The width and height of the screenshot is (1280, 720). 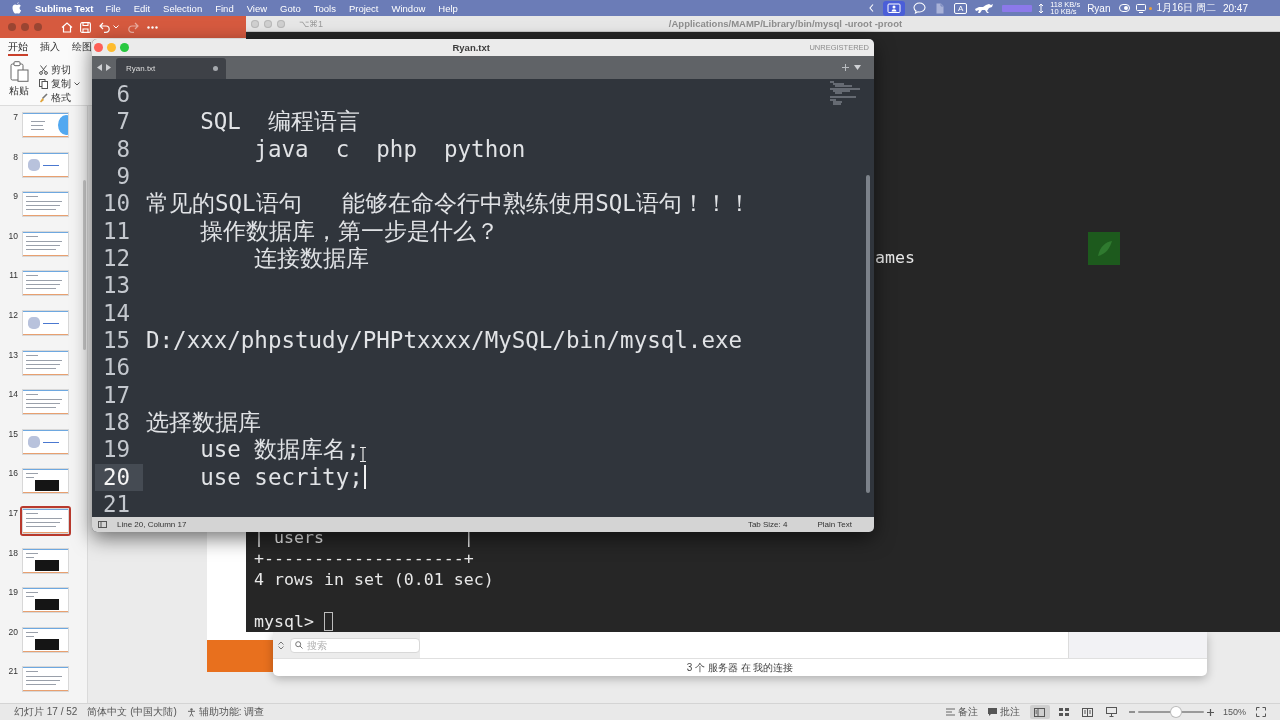 What do you see at coordinates (834, 524) in the screenshot?
I see `syntax-setting: Plain Text` at bounding box center [834, 524].